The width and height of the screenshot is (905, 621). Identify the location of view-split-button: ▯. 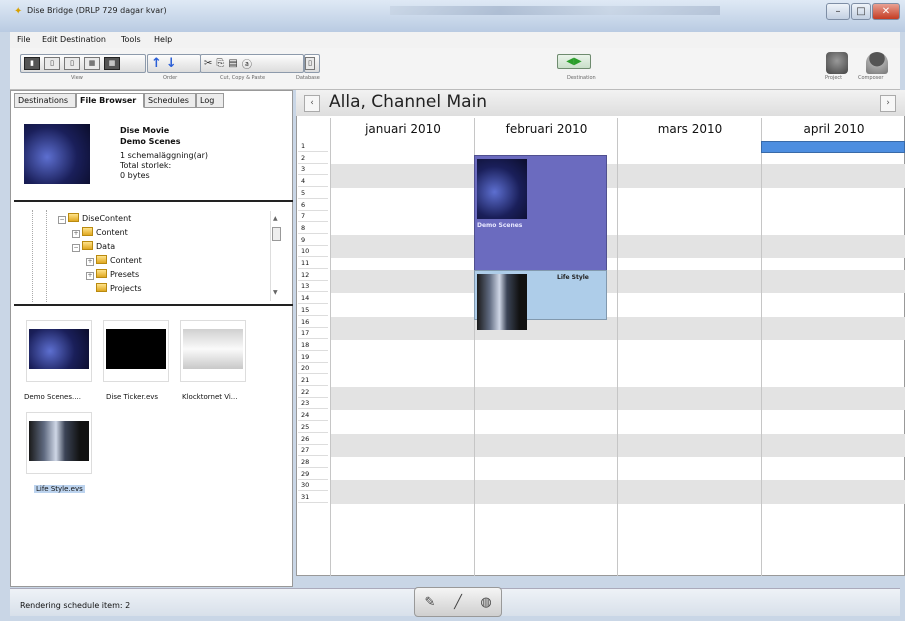
(52, 63).